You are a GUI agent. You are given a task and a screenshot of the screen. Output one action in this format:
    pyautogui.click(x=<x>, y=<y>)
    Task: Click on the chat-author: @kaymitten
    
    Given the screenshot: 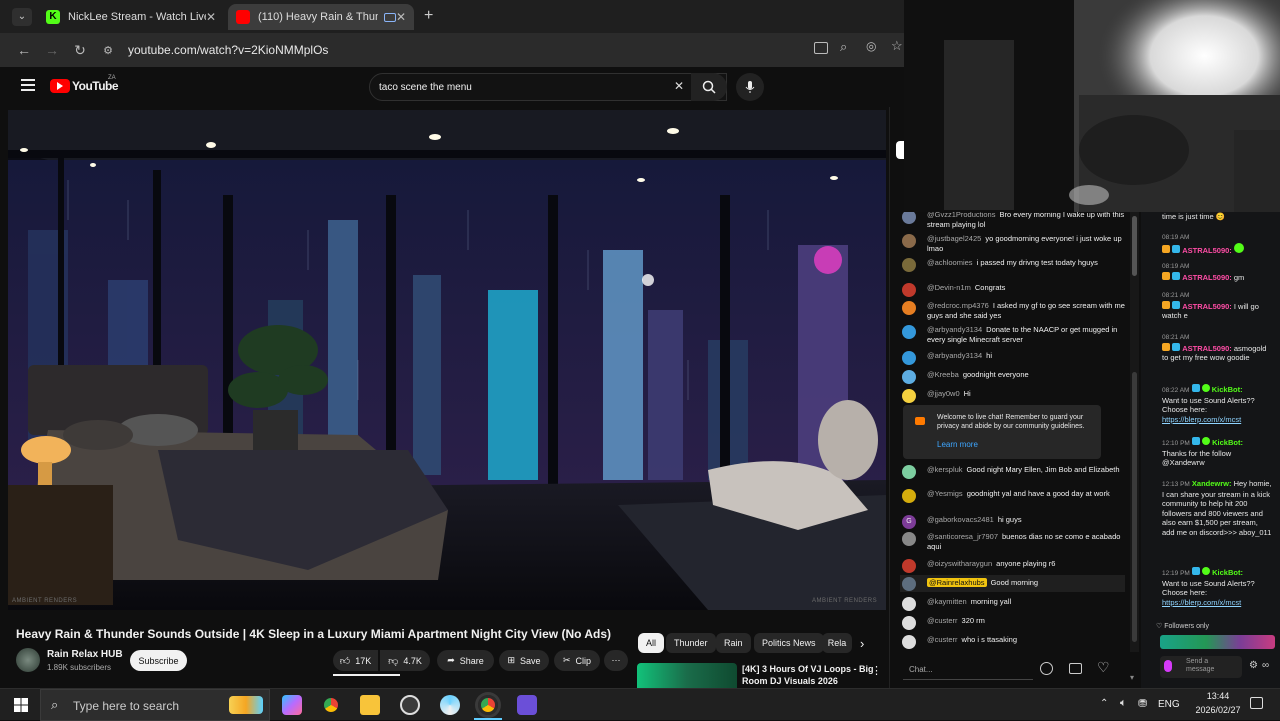 What is the action you would take?
    pyautogui.click(x=947, y=601)
    